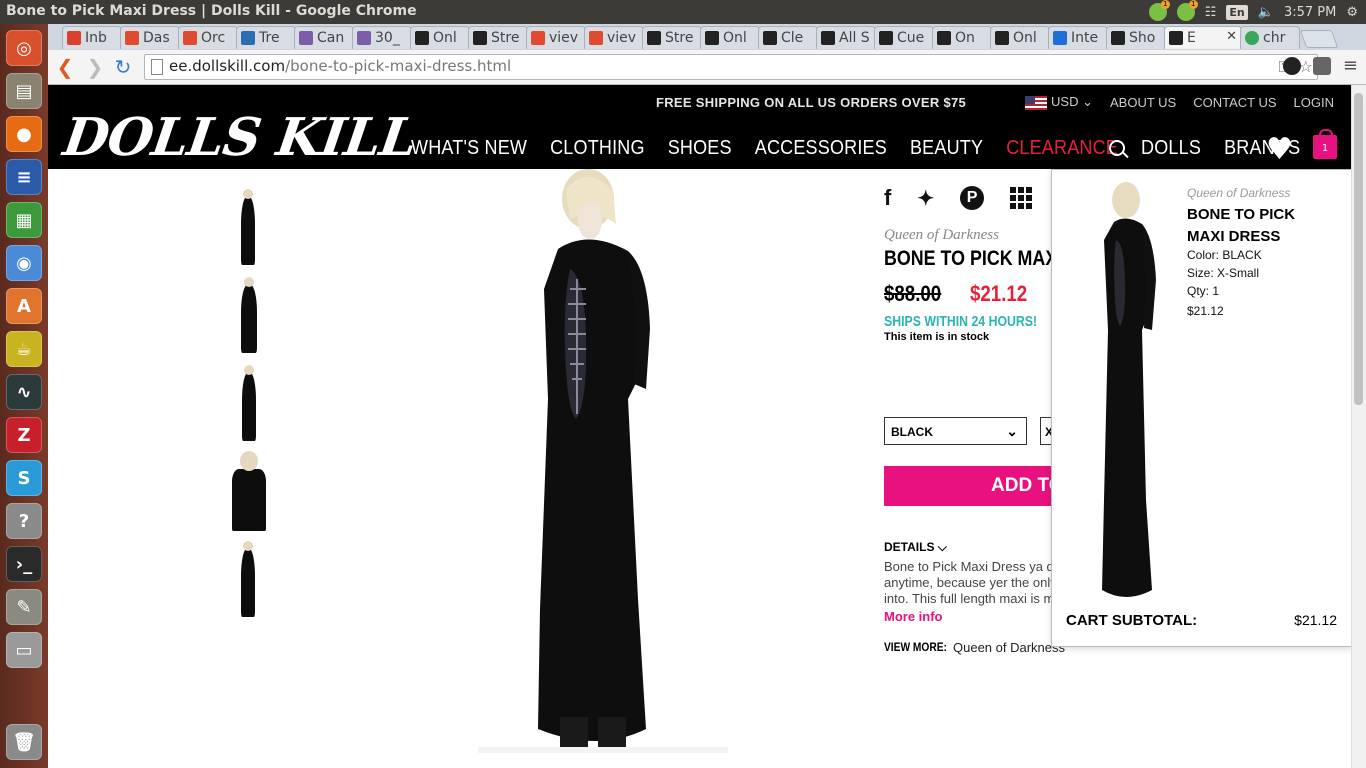  I want to click on chrome-icon: ◉, so click(24, 263).